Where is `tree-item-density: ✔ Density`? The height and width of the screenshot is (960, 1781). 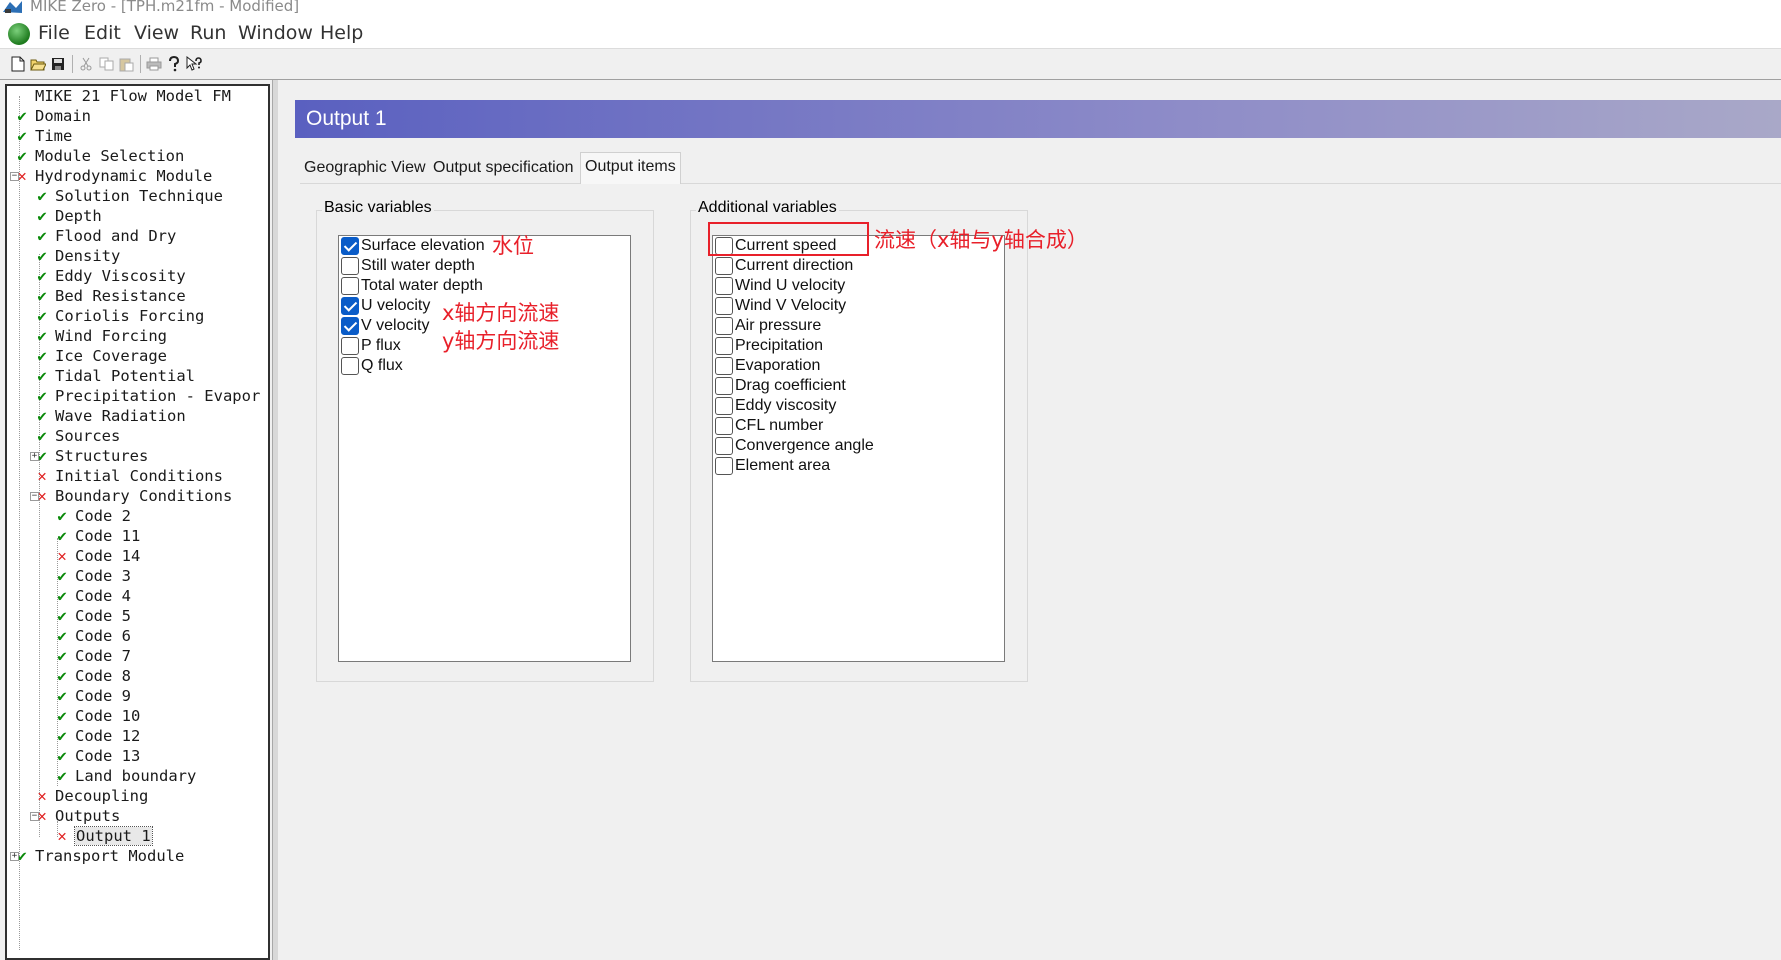
tree-item-density: ✔ Density is located at coordinates (77, 256).